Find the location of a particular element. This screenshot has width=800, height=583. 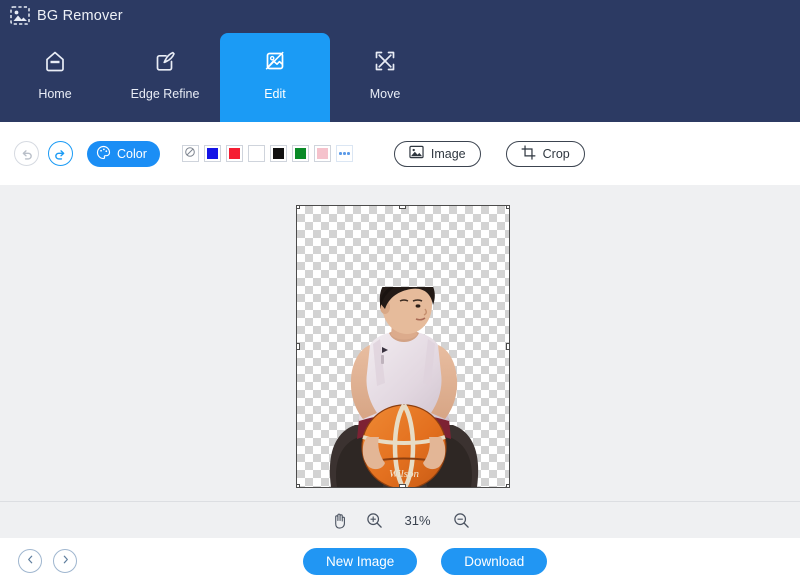

undo-button is located at coordinates (26, 153).